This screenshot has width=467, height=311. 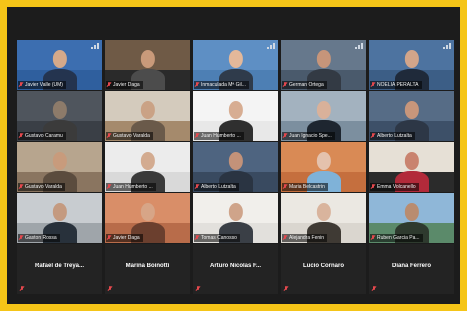 What do you see at coordinates (411, 269) in the screenshot?
I see `participant-tile: Diana Ferrero` at bounding box center [411, 269].